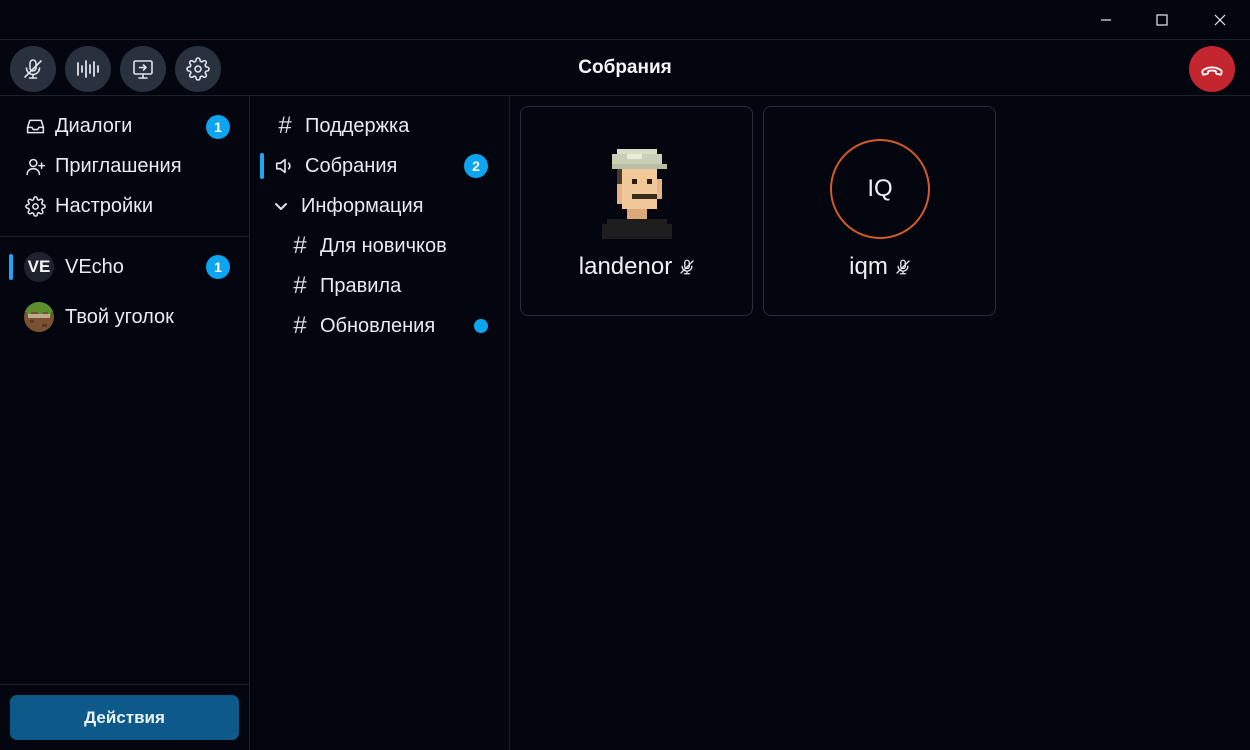 This screenshot has width=1250, height=750. What do you see at coordinates (118, 165) in the screenshot?
I see `sidebar-item-label: Приглашения` at bounding box center [118, 165].